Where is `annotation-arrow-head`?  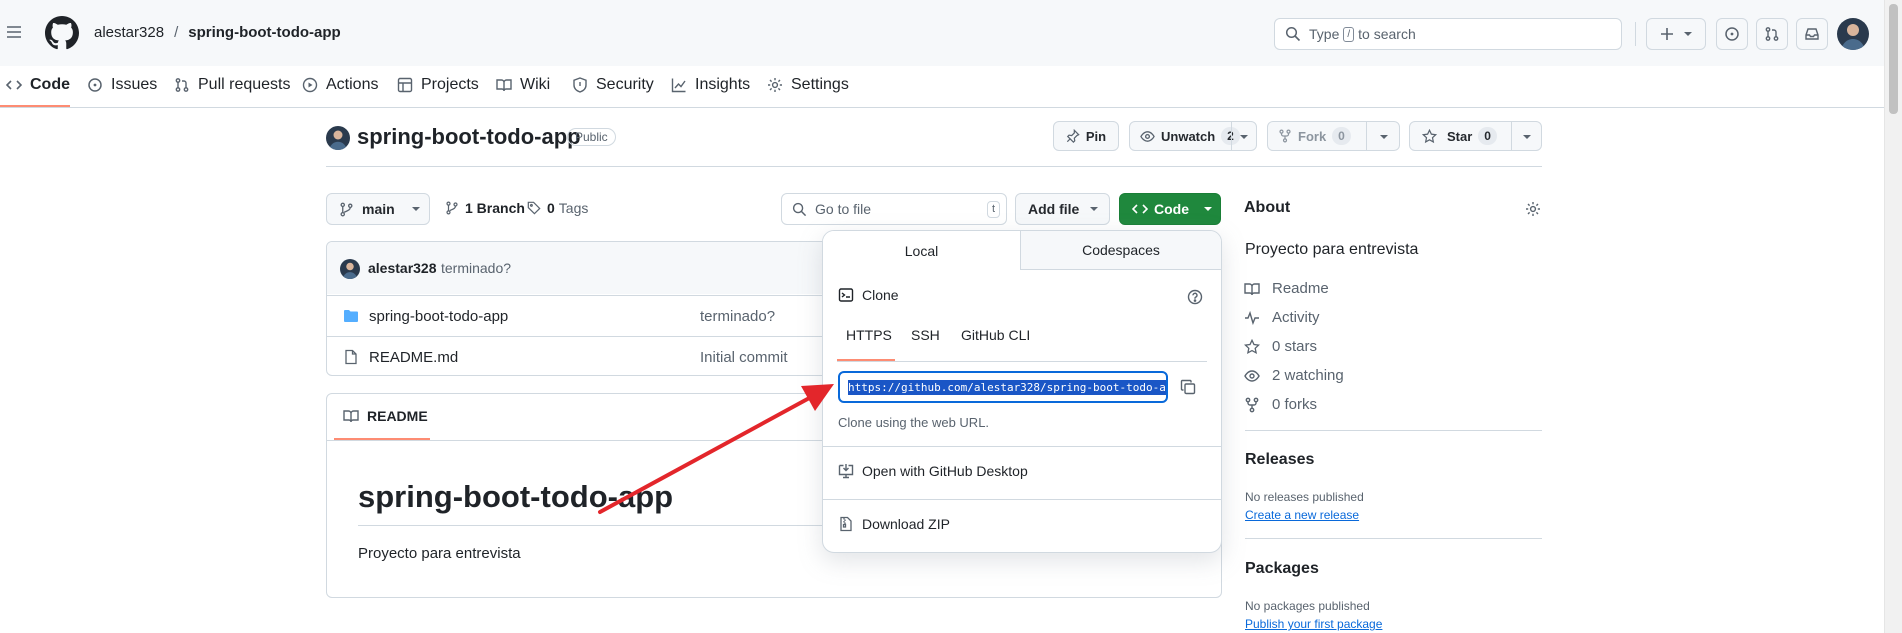
annotation-arrow-head is located at coordinates (817, 397).